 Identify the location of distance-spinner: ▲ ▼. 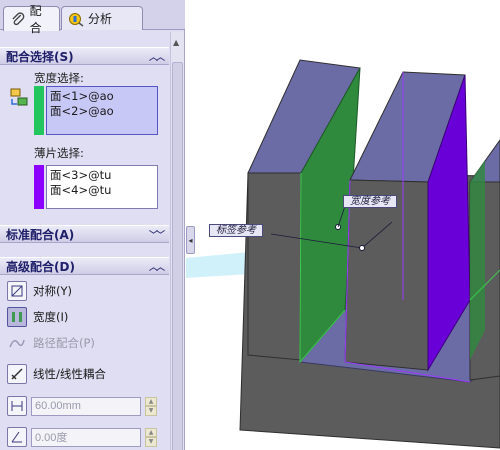
(151, 406).